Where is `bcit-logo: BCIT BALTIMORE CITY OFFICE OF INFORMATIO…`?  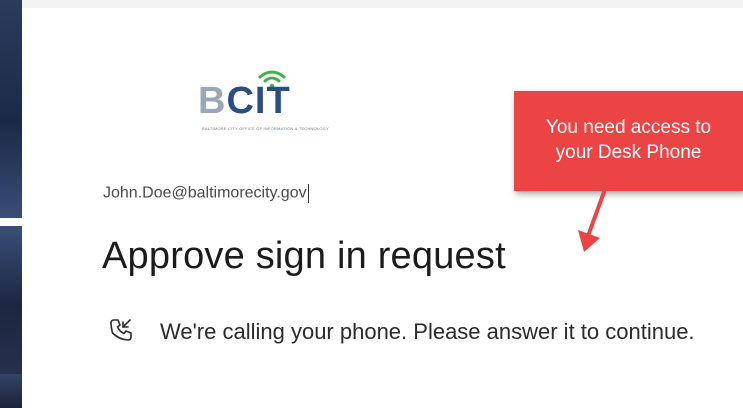
bcit-logo: BCIT BALTIMORE CITY OFFICE OF INFORMATIO… is located at coordinates (263, 101).